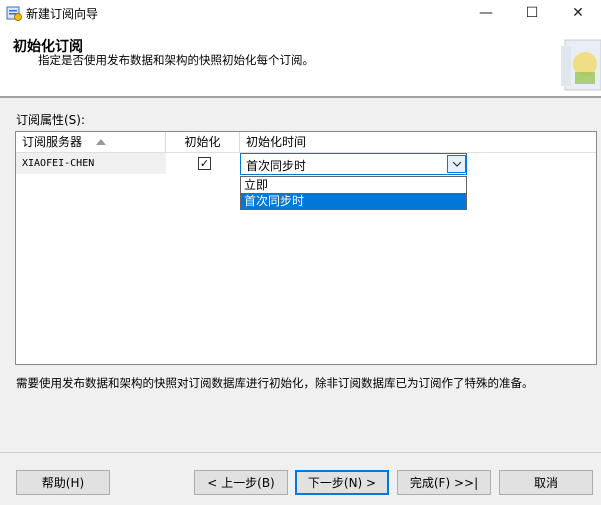 The image size is (601, 505). What do you see at coordinates (353, 201) in the screenshot?
I see `dropdown-option-first-sync: 首次同步时` at bounding box center [353, 201].